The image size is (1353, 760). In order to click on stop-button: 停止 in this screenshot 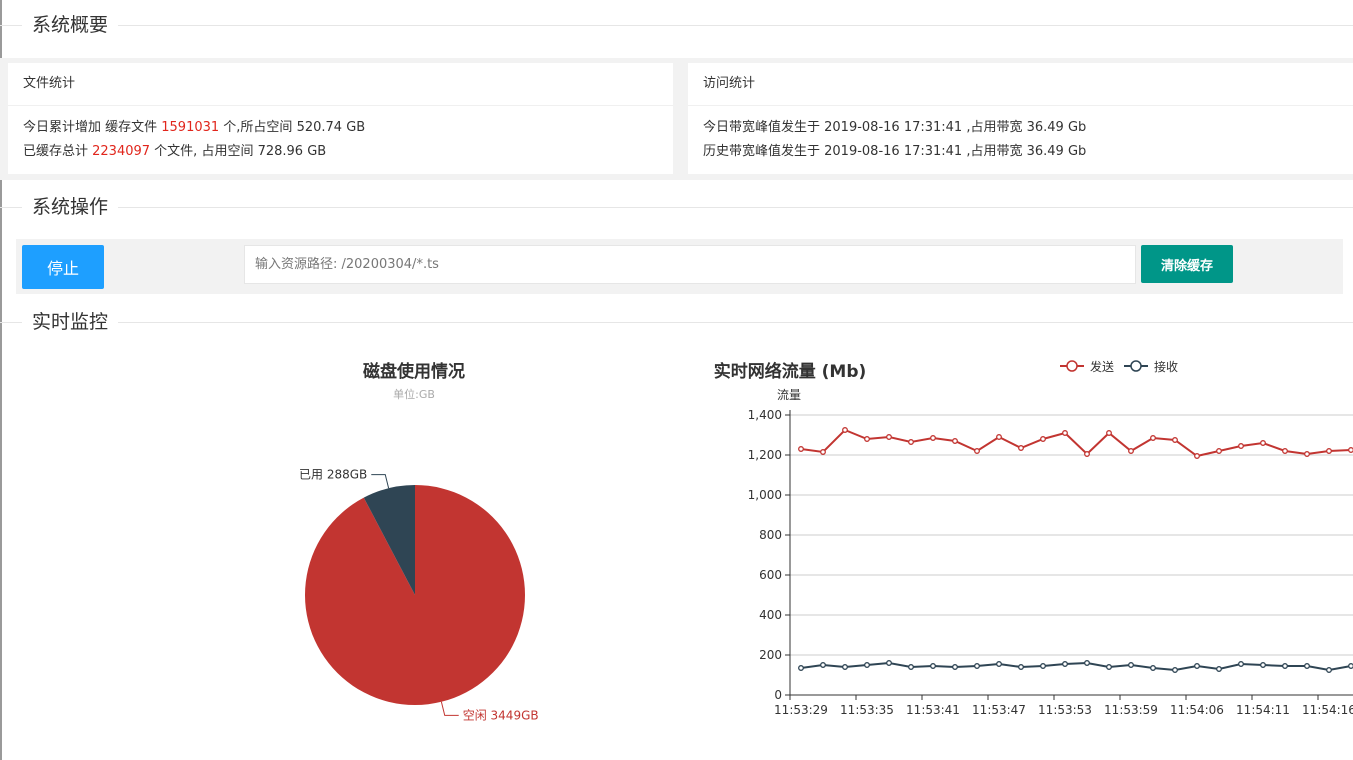, I will do `click(63, 267)`.